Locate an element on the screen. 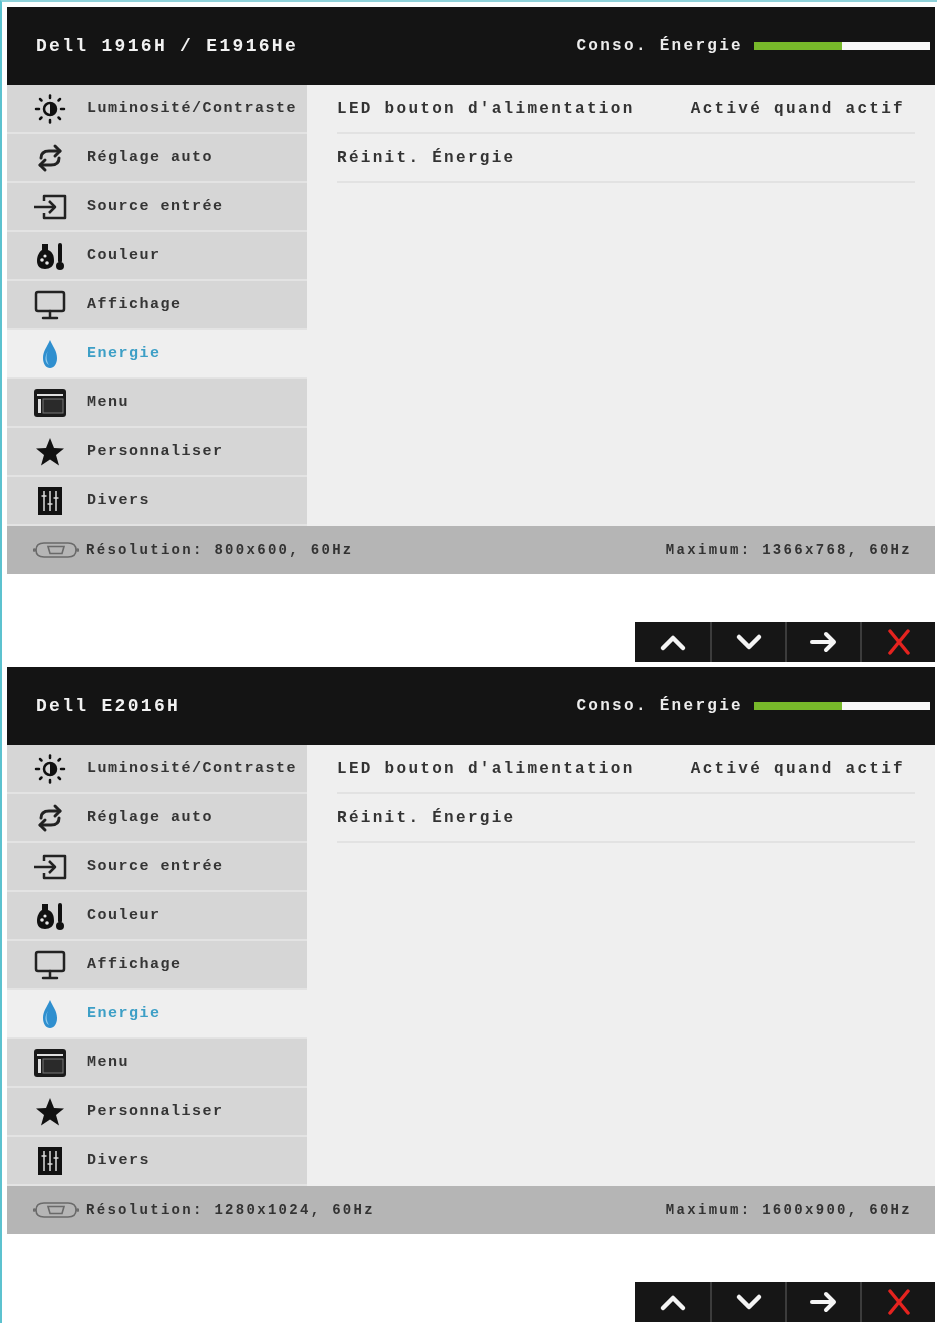 The image size is (939, 1325). monitor-model-title: Dell 1916H / E1916He is located at coordinates (167, 46).